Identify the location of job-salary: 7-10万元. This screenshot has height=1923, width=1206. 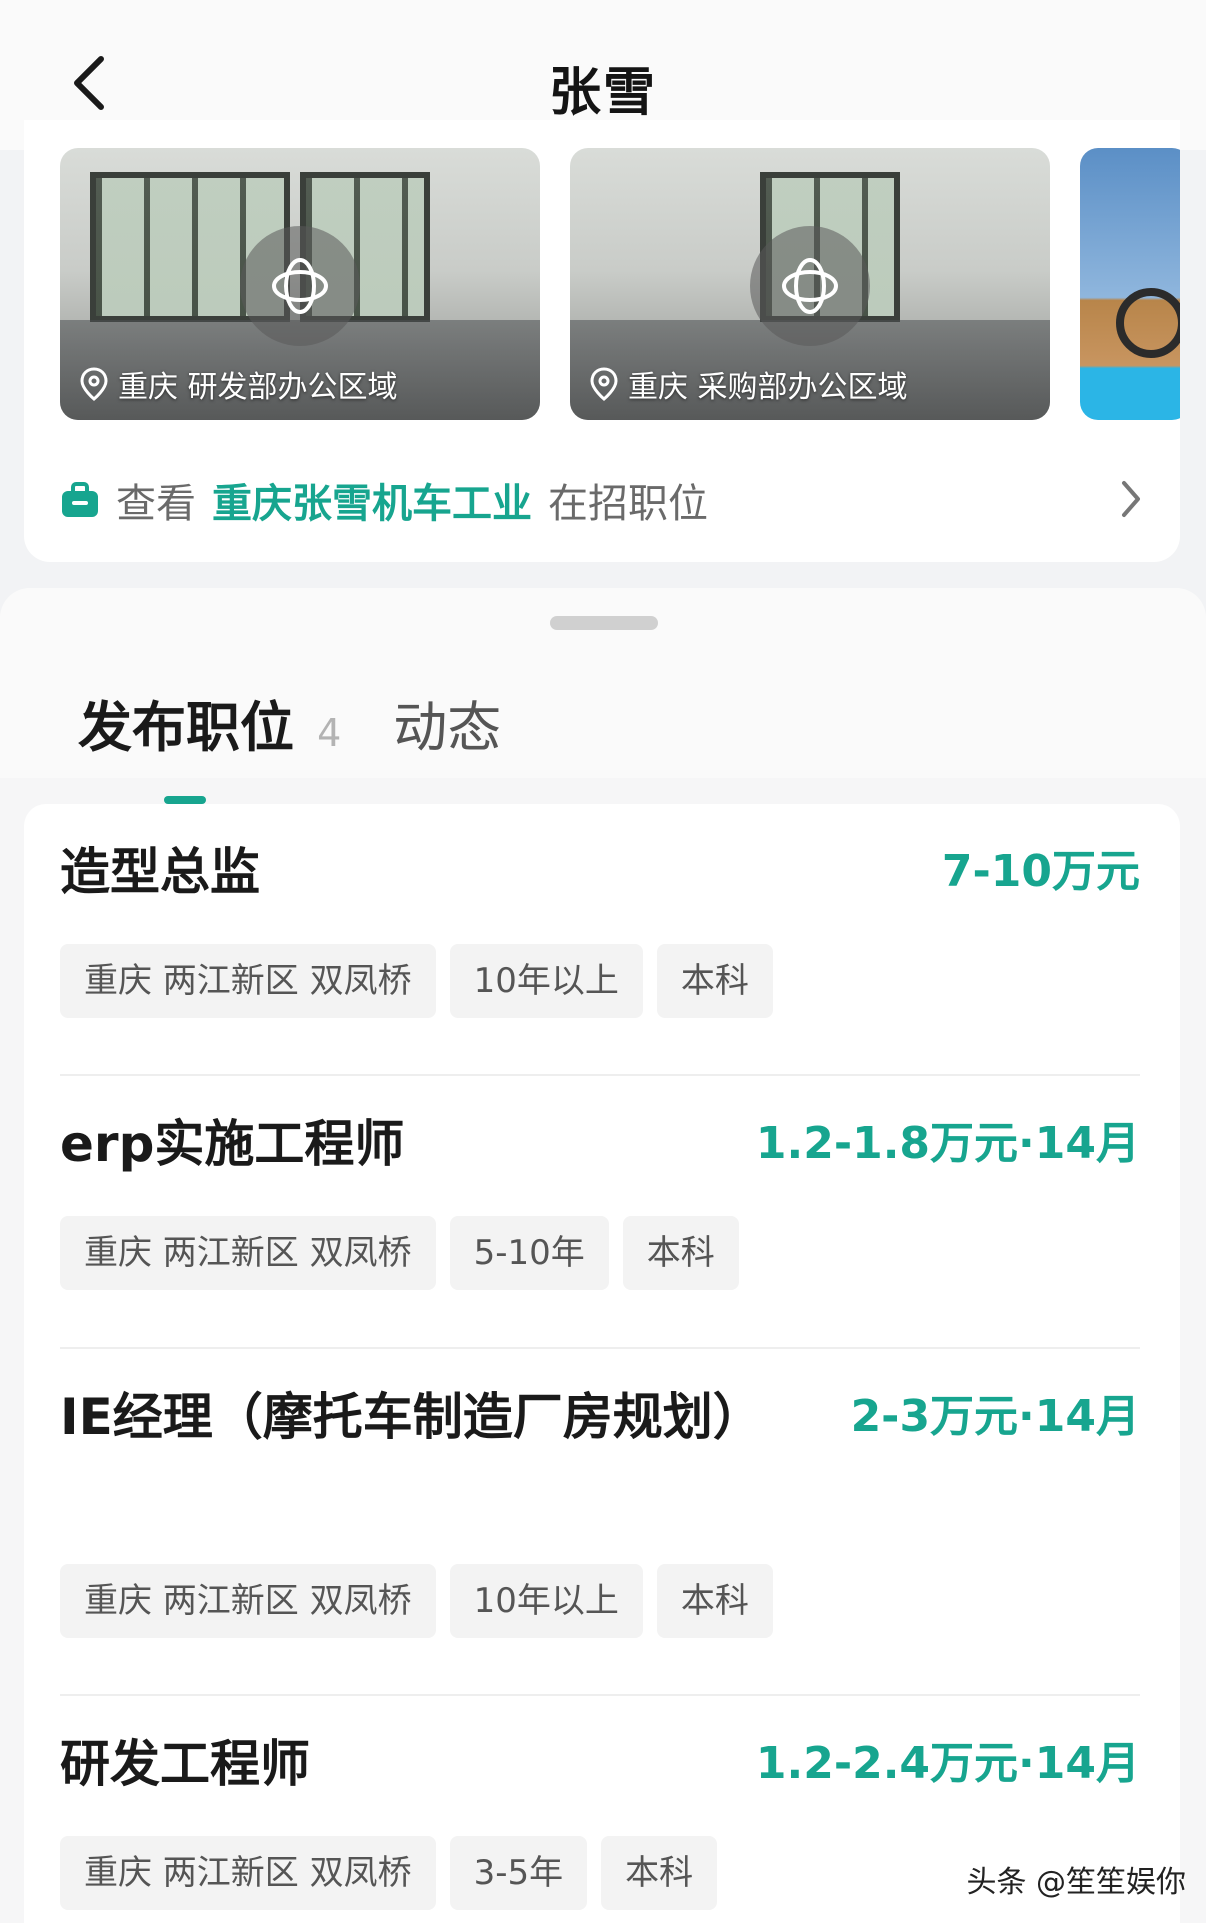
(1040, 871).